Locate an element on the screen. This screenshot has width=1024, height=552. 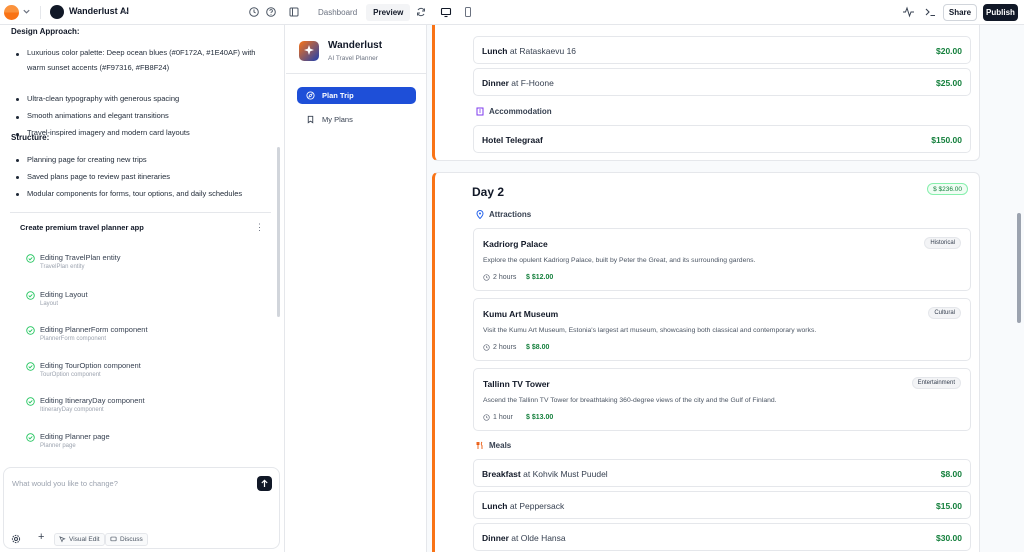
hotel-price: $150.00 is located at coordinates (946, 140).